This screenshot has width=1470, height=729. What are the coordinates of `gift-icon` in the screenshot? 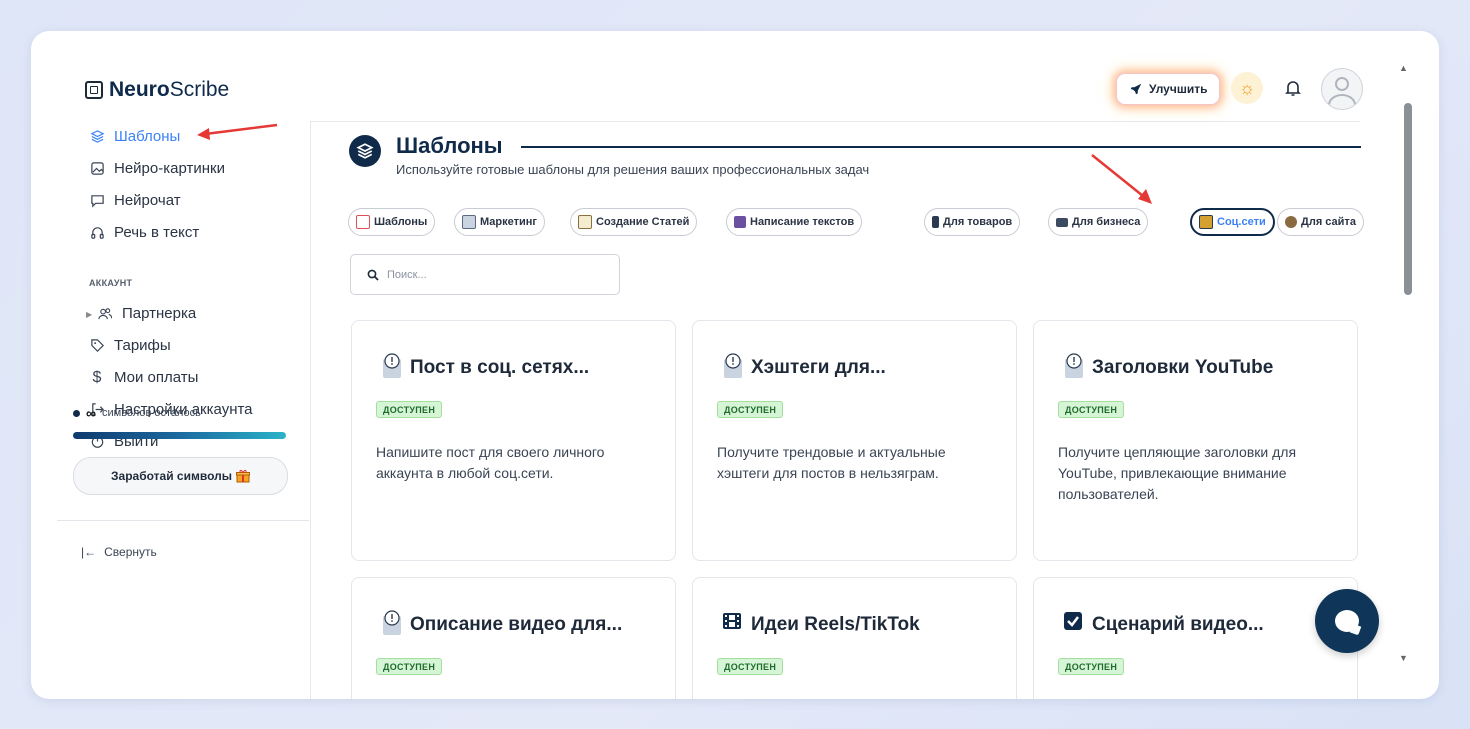 It's located at (242, 476).